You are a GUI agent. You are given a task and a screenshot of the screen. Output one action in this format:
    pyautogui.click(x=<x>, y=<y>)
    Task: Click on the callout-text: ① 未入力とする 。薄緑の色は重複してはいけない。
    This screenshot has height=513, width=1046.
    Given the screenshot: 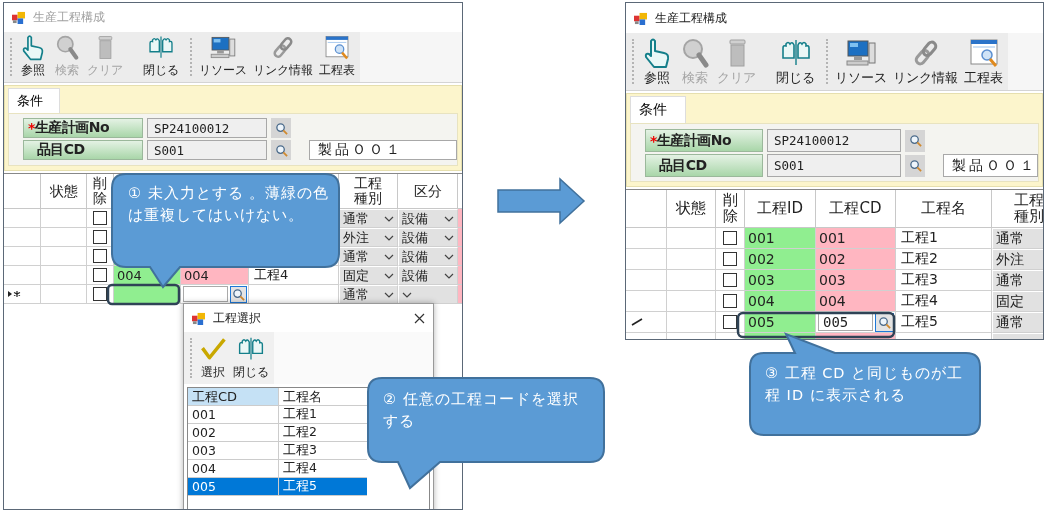 What is the action you would take?
    pyautogui.click(x=229, y=205)
    